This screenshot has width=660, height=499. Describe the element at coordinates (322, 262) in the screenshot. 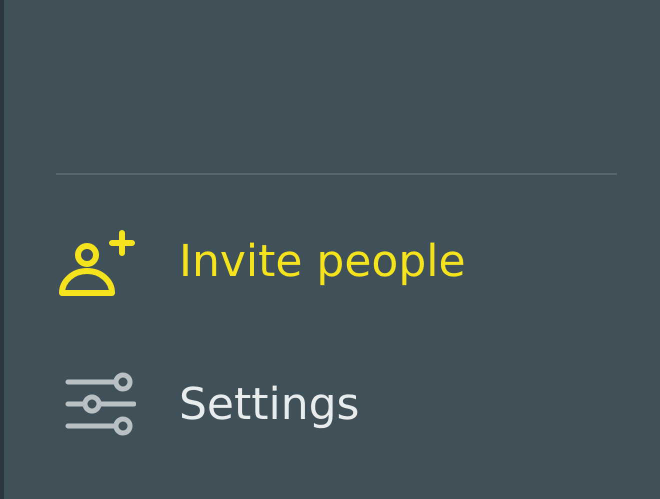

I see `menu-item-label: Invite people` at that location.